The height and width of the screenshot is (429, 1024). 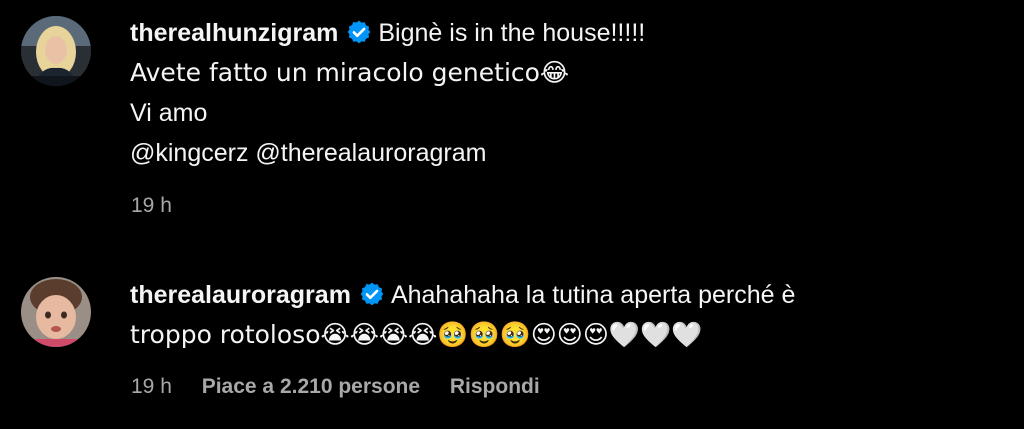 What do you see at coordinates (416, 334) in the screenshot?
I see `comment-2-text-2: troppo rotoloso😭😭😭😭🥹🥹🥹😍😍😍🤍🤍🤍` at bounding box center [416, 334].